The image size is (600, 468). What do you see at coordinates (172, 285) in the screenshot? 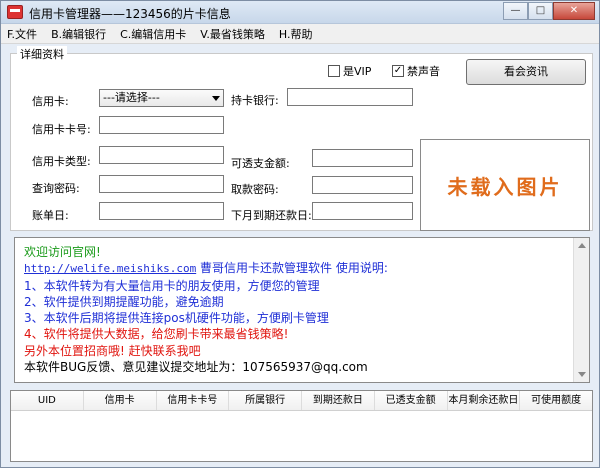
I see `info-item-1: 1、本软件转为有大量信用卡的朋友使用，方便您的管理` at bounding box center [172, 285].